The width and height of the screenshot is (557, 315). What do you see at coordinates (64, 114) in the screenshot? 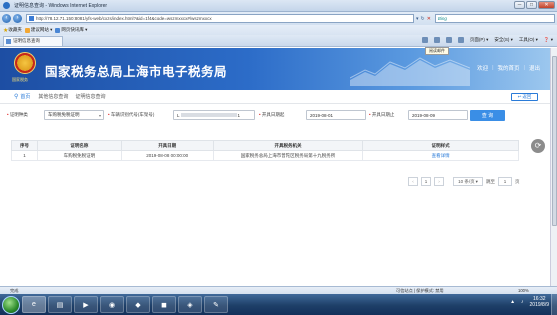
I see `cert-type-value: 车购税免税证明` at bounding box center [64, 114].